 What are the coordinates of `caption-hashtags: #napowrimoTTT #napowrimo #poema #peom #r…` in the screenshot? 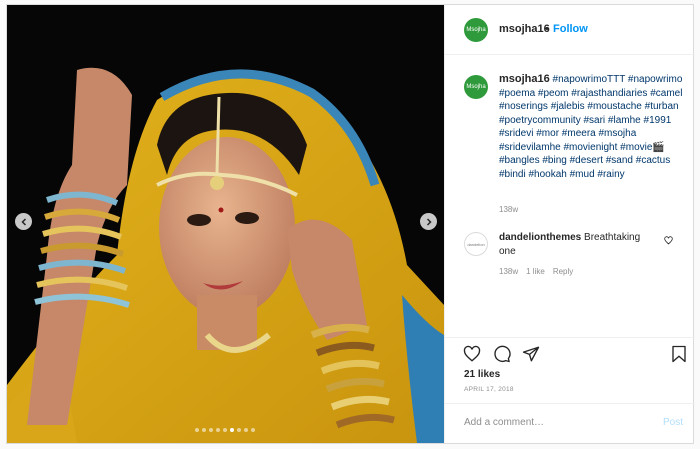 It's located at (590, 127).